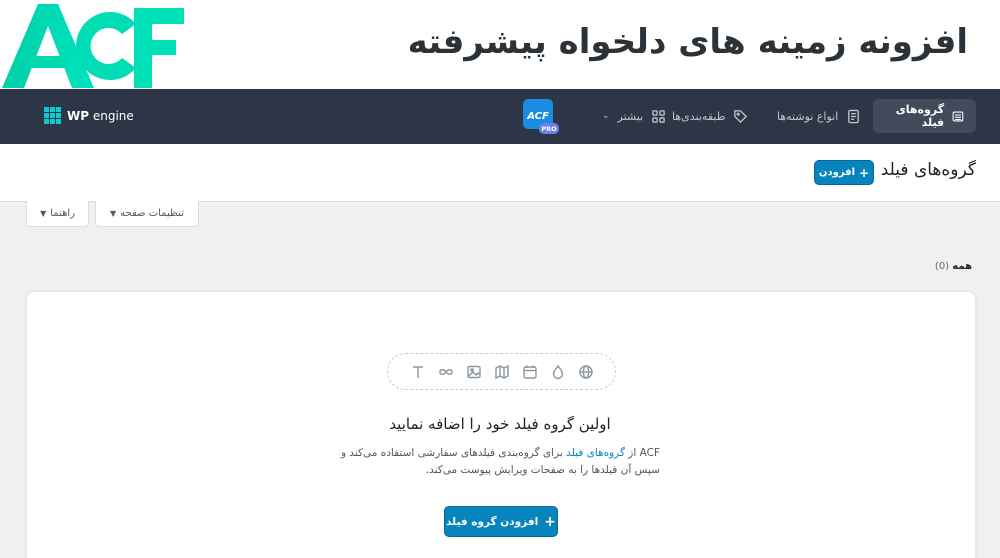  I want to click on add-new-label: افزودن, so click(837, 172).